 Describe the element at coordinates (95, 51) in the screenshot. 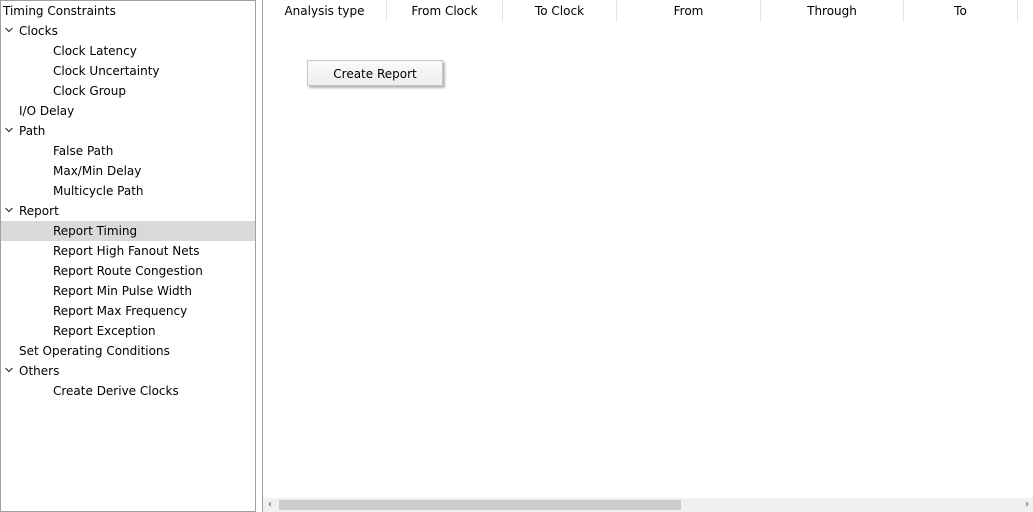

I see `tree-item-label: Clock Latency` at that location.